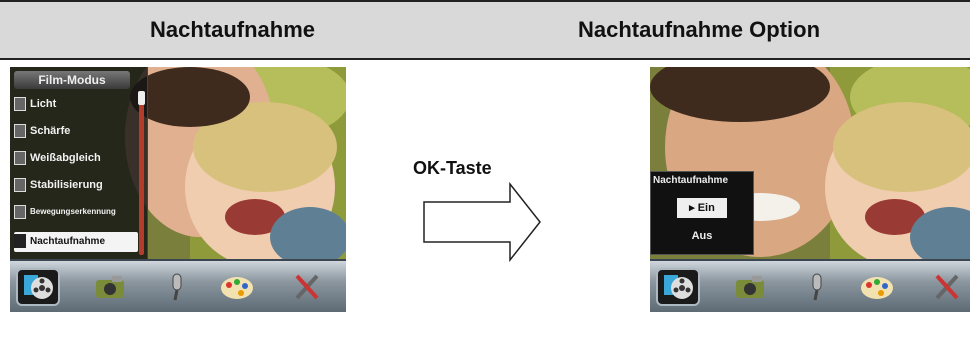 The width and height of the screenshot is (970, 340). What do you see at coordinates (233, 29) in the screenshot?
I see `left-heading: Nachtaufnahme` at bounding box center [233, 29].